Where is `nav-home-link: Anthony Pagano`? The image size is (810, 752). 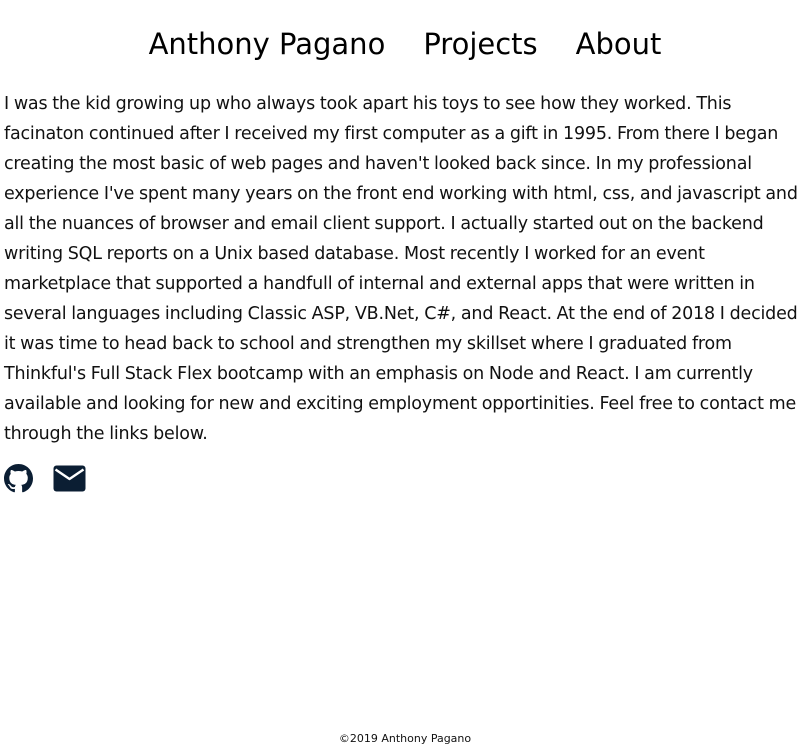
nav-home-link: Anthony Pagano is located at coordinates (267, 44).